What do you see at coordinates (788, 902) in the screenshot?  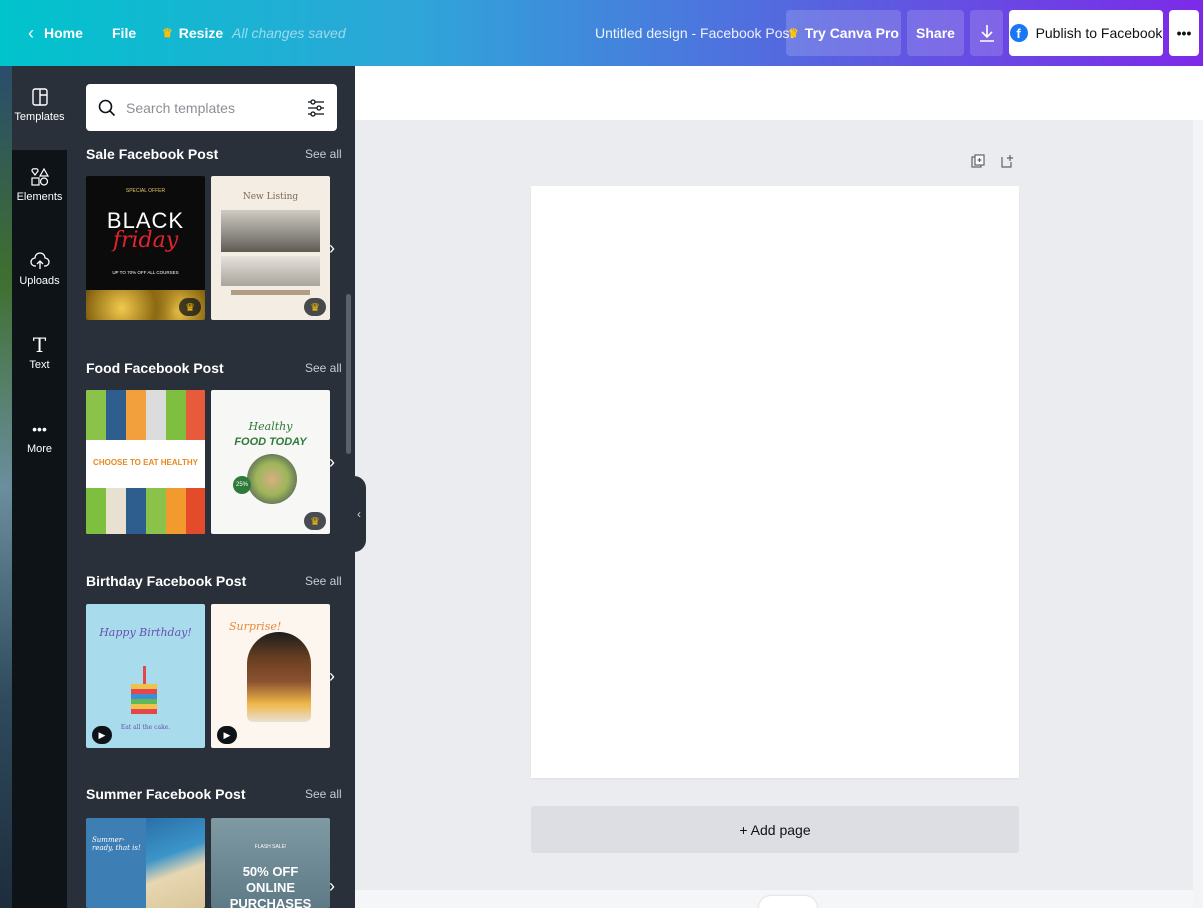 I see `zoom-handle` at bounding box center [788, 902].